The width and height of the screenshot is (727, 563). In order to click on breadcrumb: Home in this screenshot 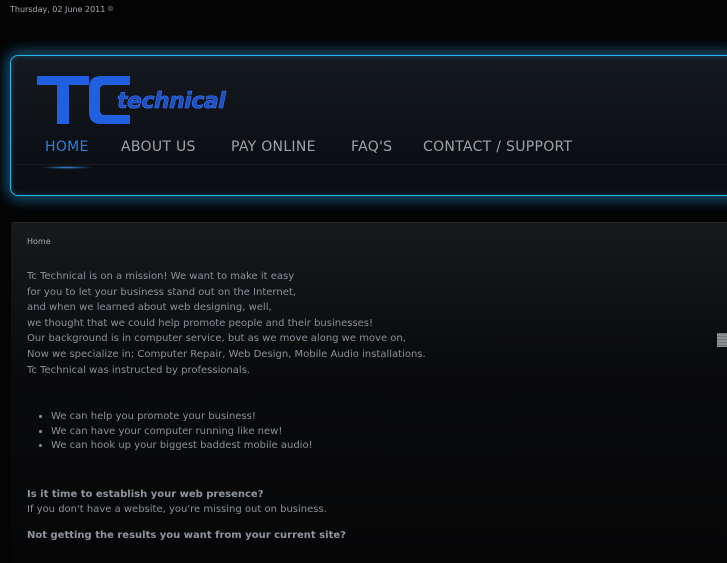, I will do `click(39, 241)`.